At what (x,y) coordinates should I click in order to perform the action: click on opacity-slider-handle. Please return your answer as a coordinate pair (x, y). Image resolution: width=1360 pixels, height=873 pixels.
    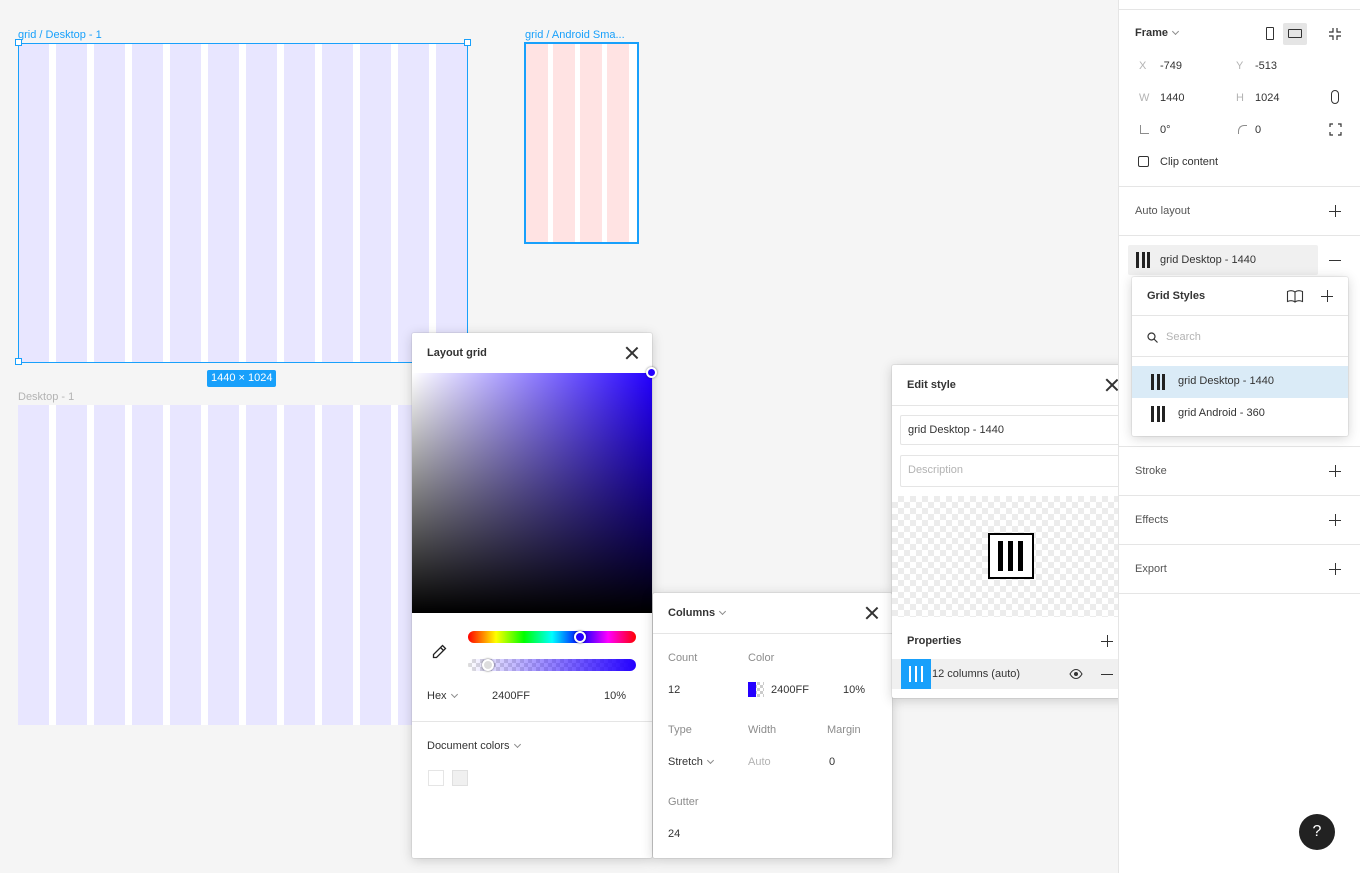
    Looking at the image, I should click on (488, 665).